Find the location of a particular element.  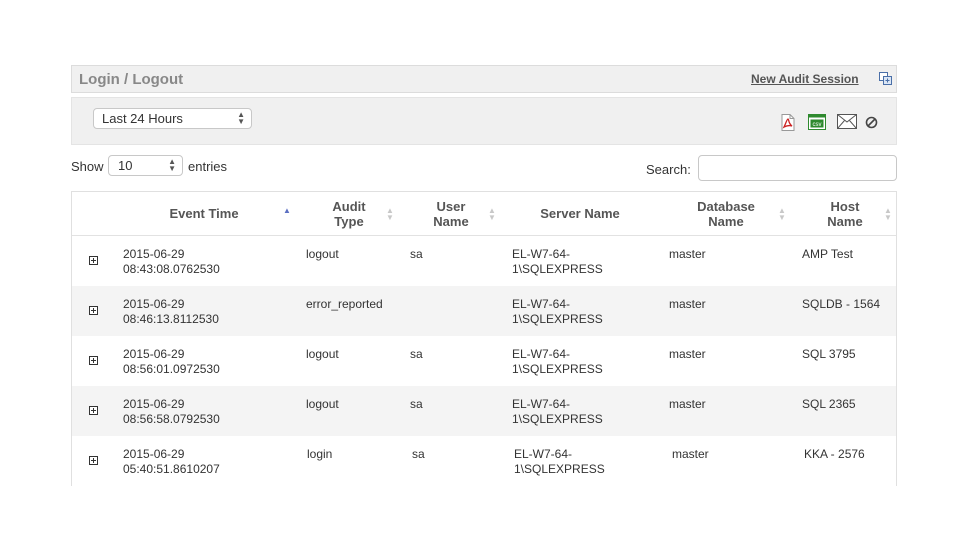

event-time-cell: 2015-06-29 08:43:08.0762530 is located at coordinates (171, 261).